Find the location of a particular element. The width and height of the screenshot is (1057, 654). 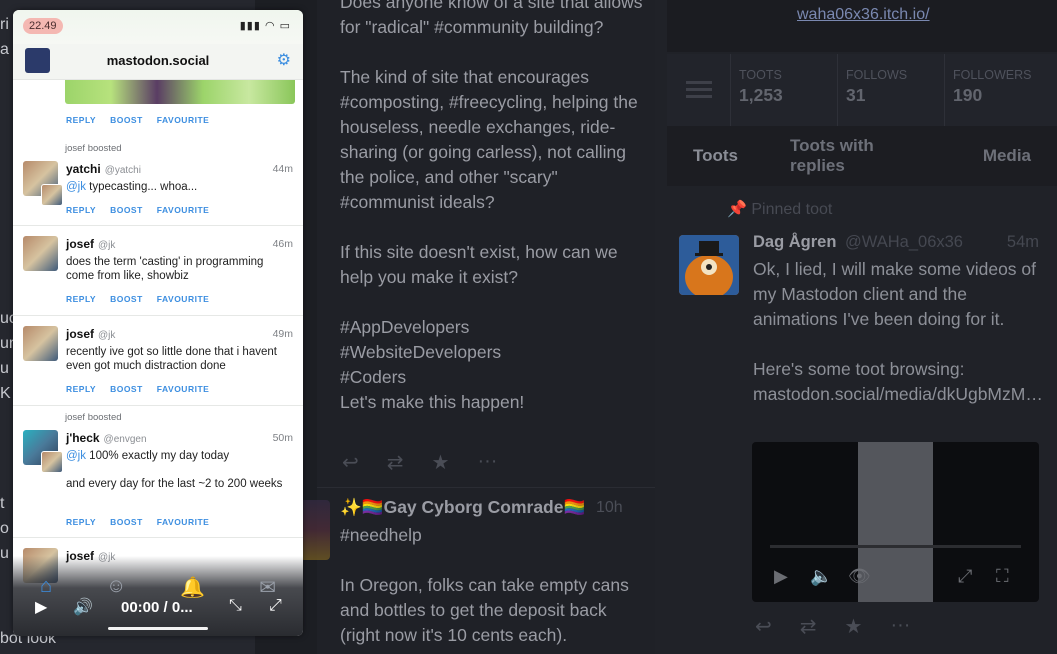

post-author: j'heck @envgen is located at coordinates (106, 438).